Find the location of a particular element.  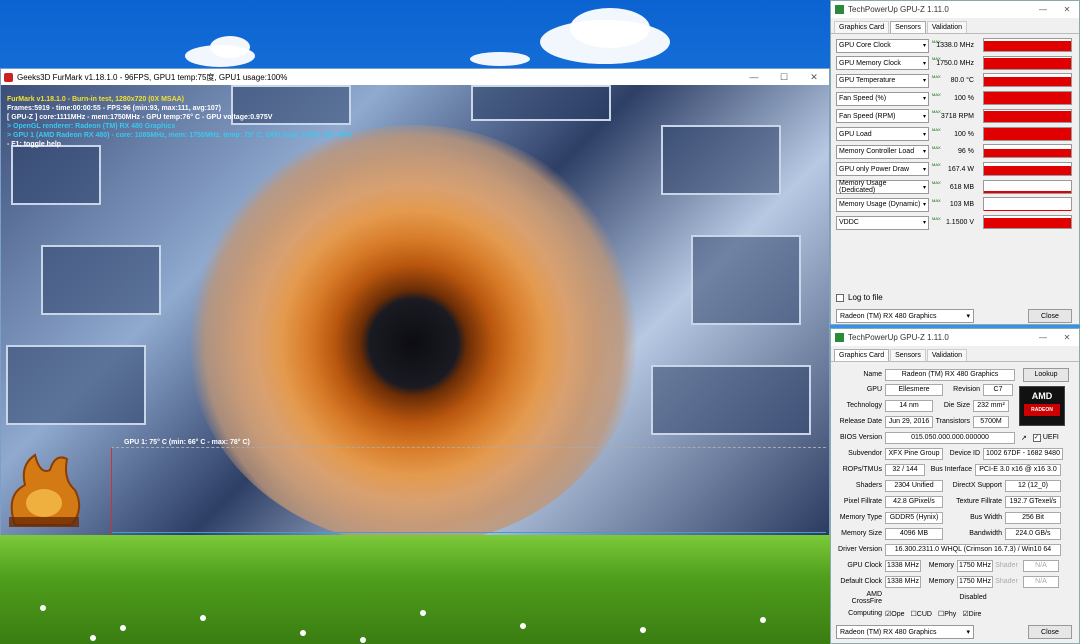

release-date-label: Release Date is located at coordinates (860, 421).